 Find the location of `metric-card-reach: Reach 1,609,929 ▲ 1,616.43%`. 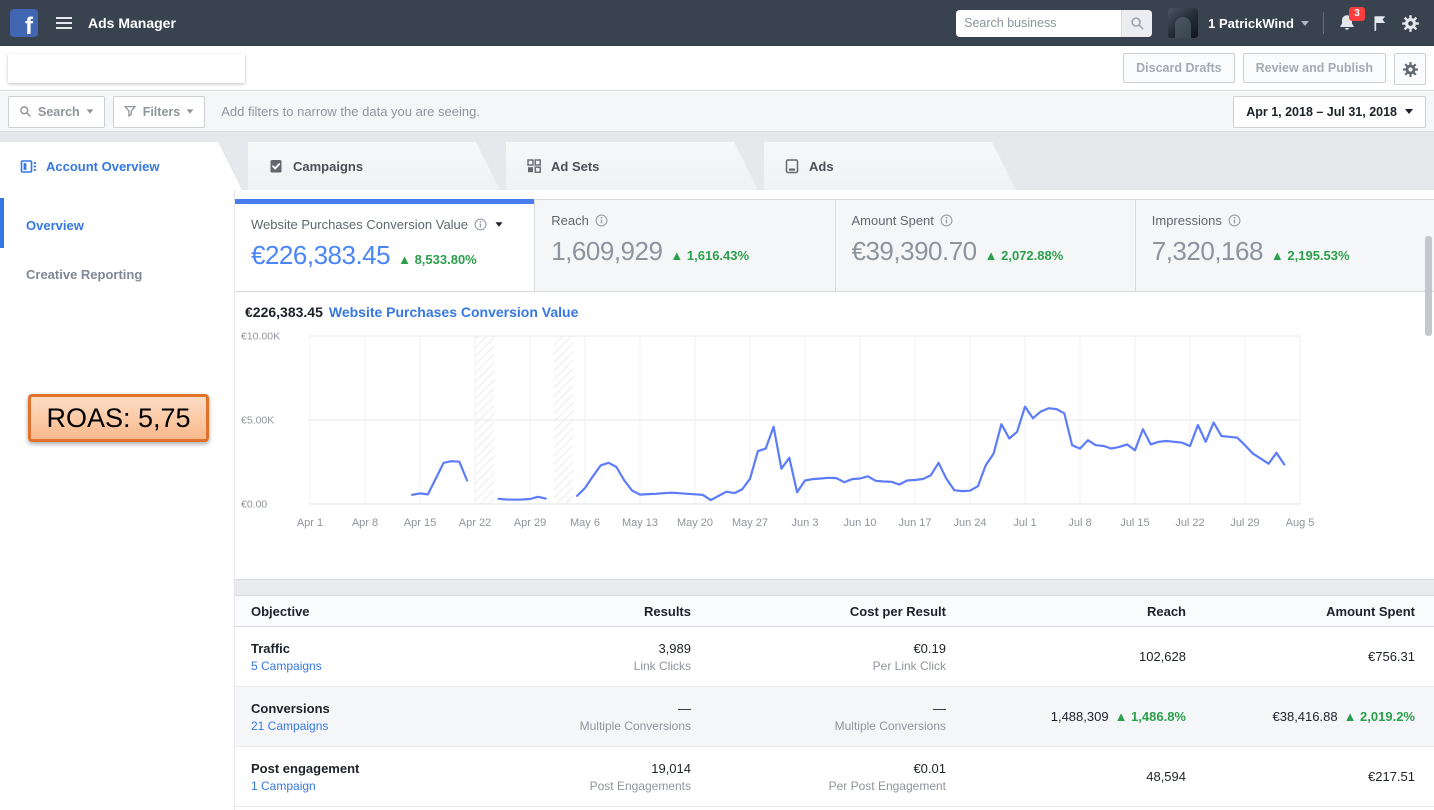

metric-card-reach: Reach 1,609,929 ▲ 1,616.43% is located at coordinates (684, 245).